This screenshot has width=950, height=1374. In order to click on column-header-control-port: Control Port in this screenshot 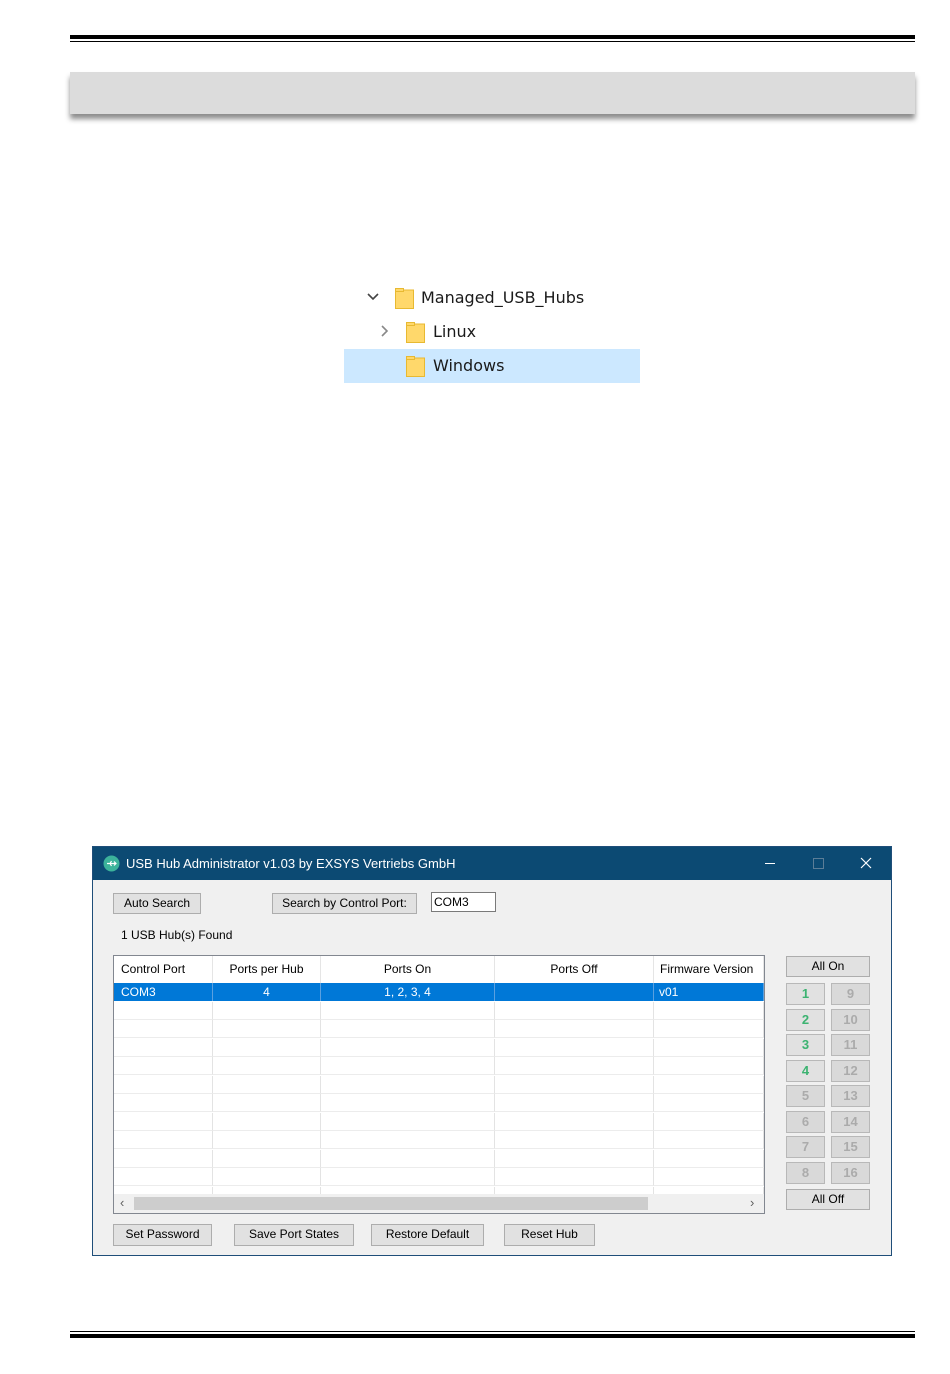, I will do `click(163, 969)`.